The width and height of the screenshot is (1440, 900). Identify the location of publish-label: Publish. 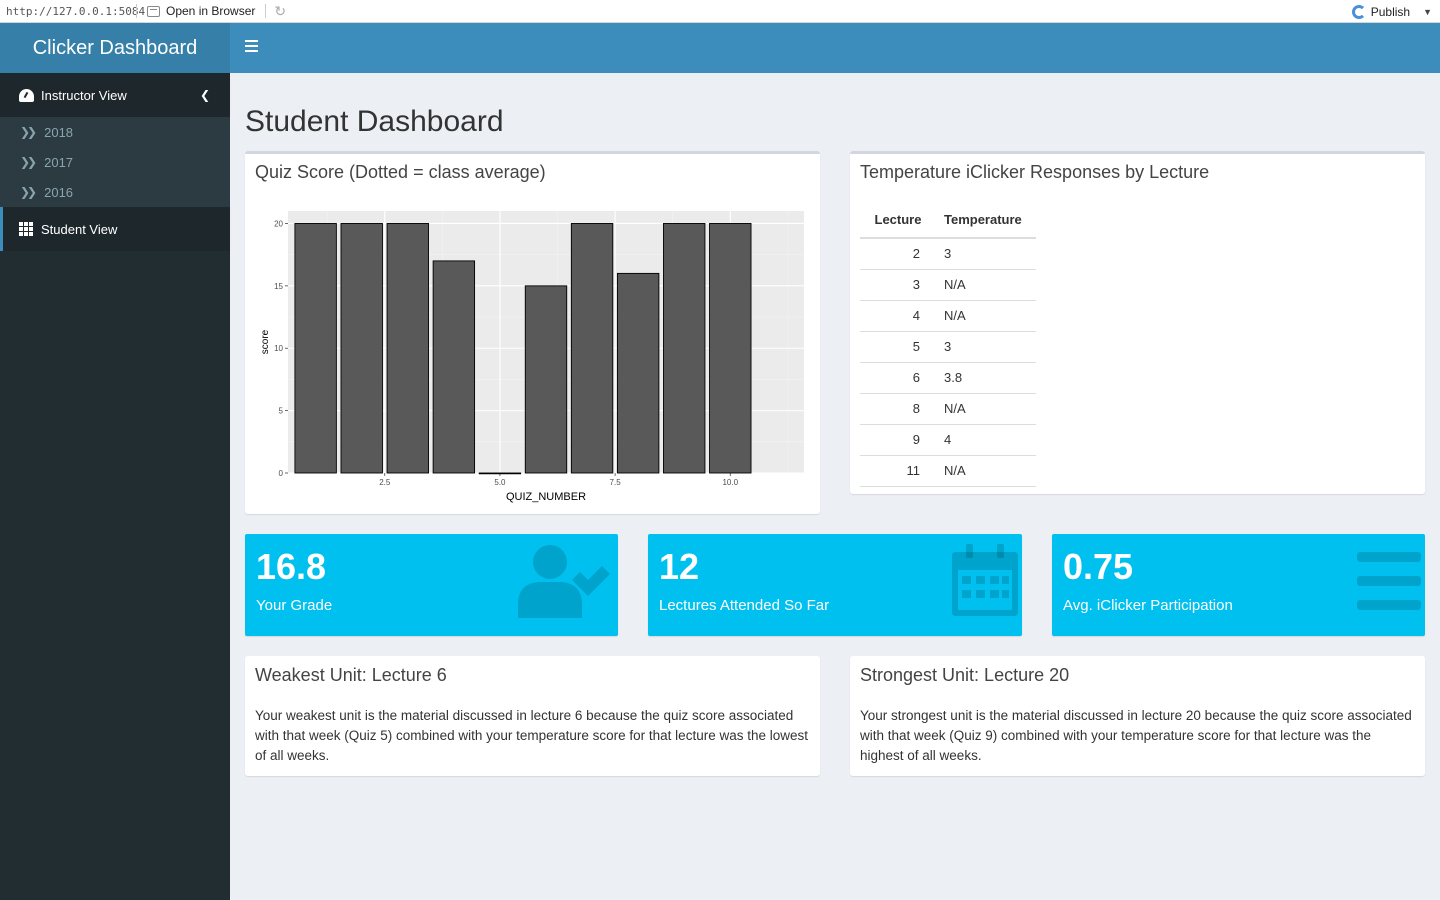
(1390, 11).